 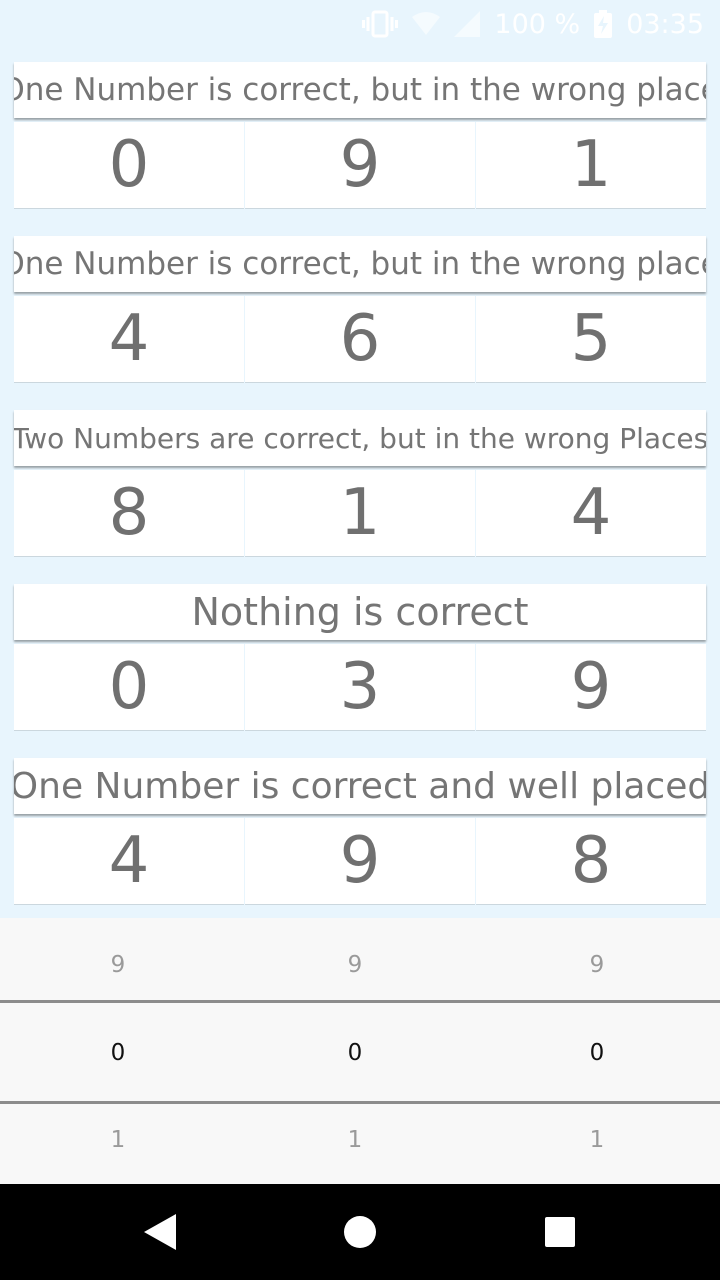 I want to click on back-button, so click(x=160, y=1232).